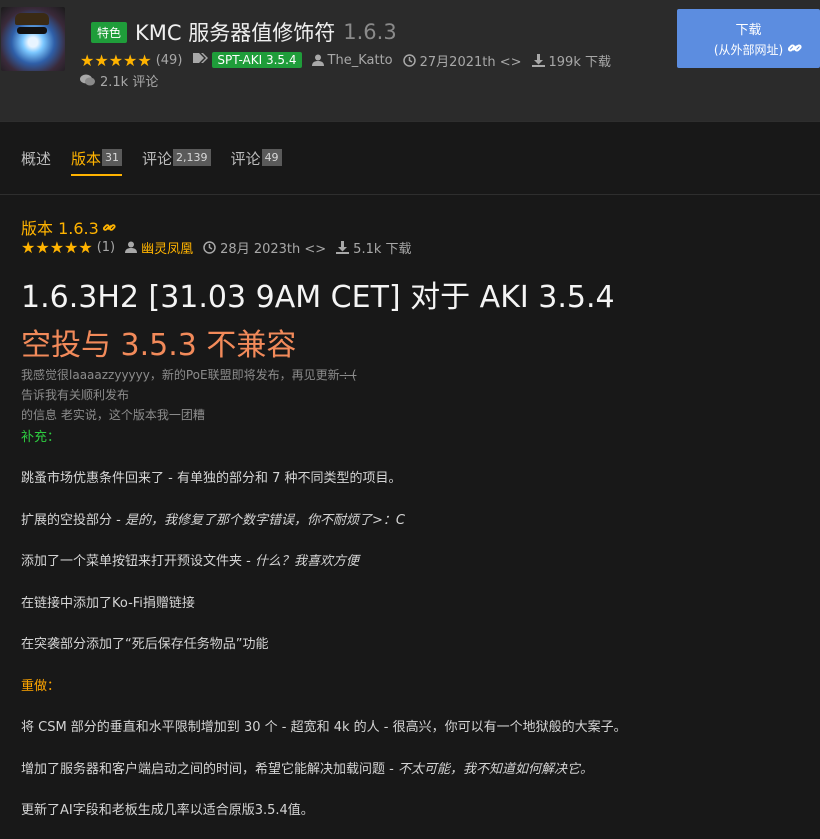  What do you see at coordinates (87, 80) in the screenshot?
I see `comments-icon` at bounding box center [87, 80].